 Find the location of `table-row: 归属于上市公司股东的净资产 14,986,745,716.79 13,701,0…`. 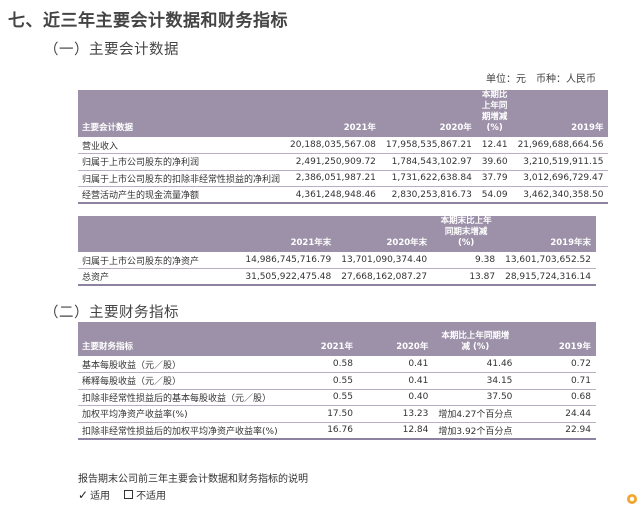

table-row: 归属于上市公司股东的净资产 14,986,745,716.79 13,701,0… is located at coordinates (337, 260).